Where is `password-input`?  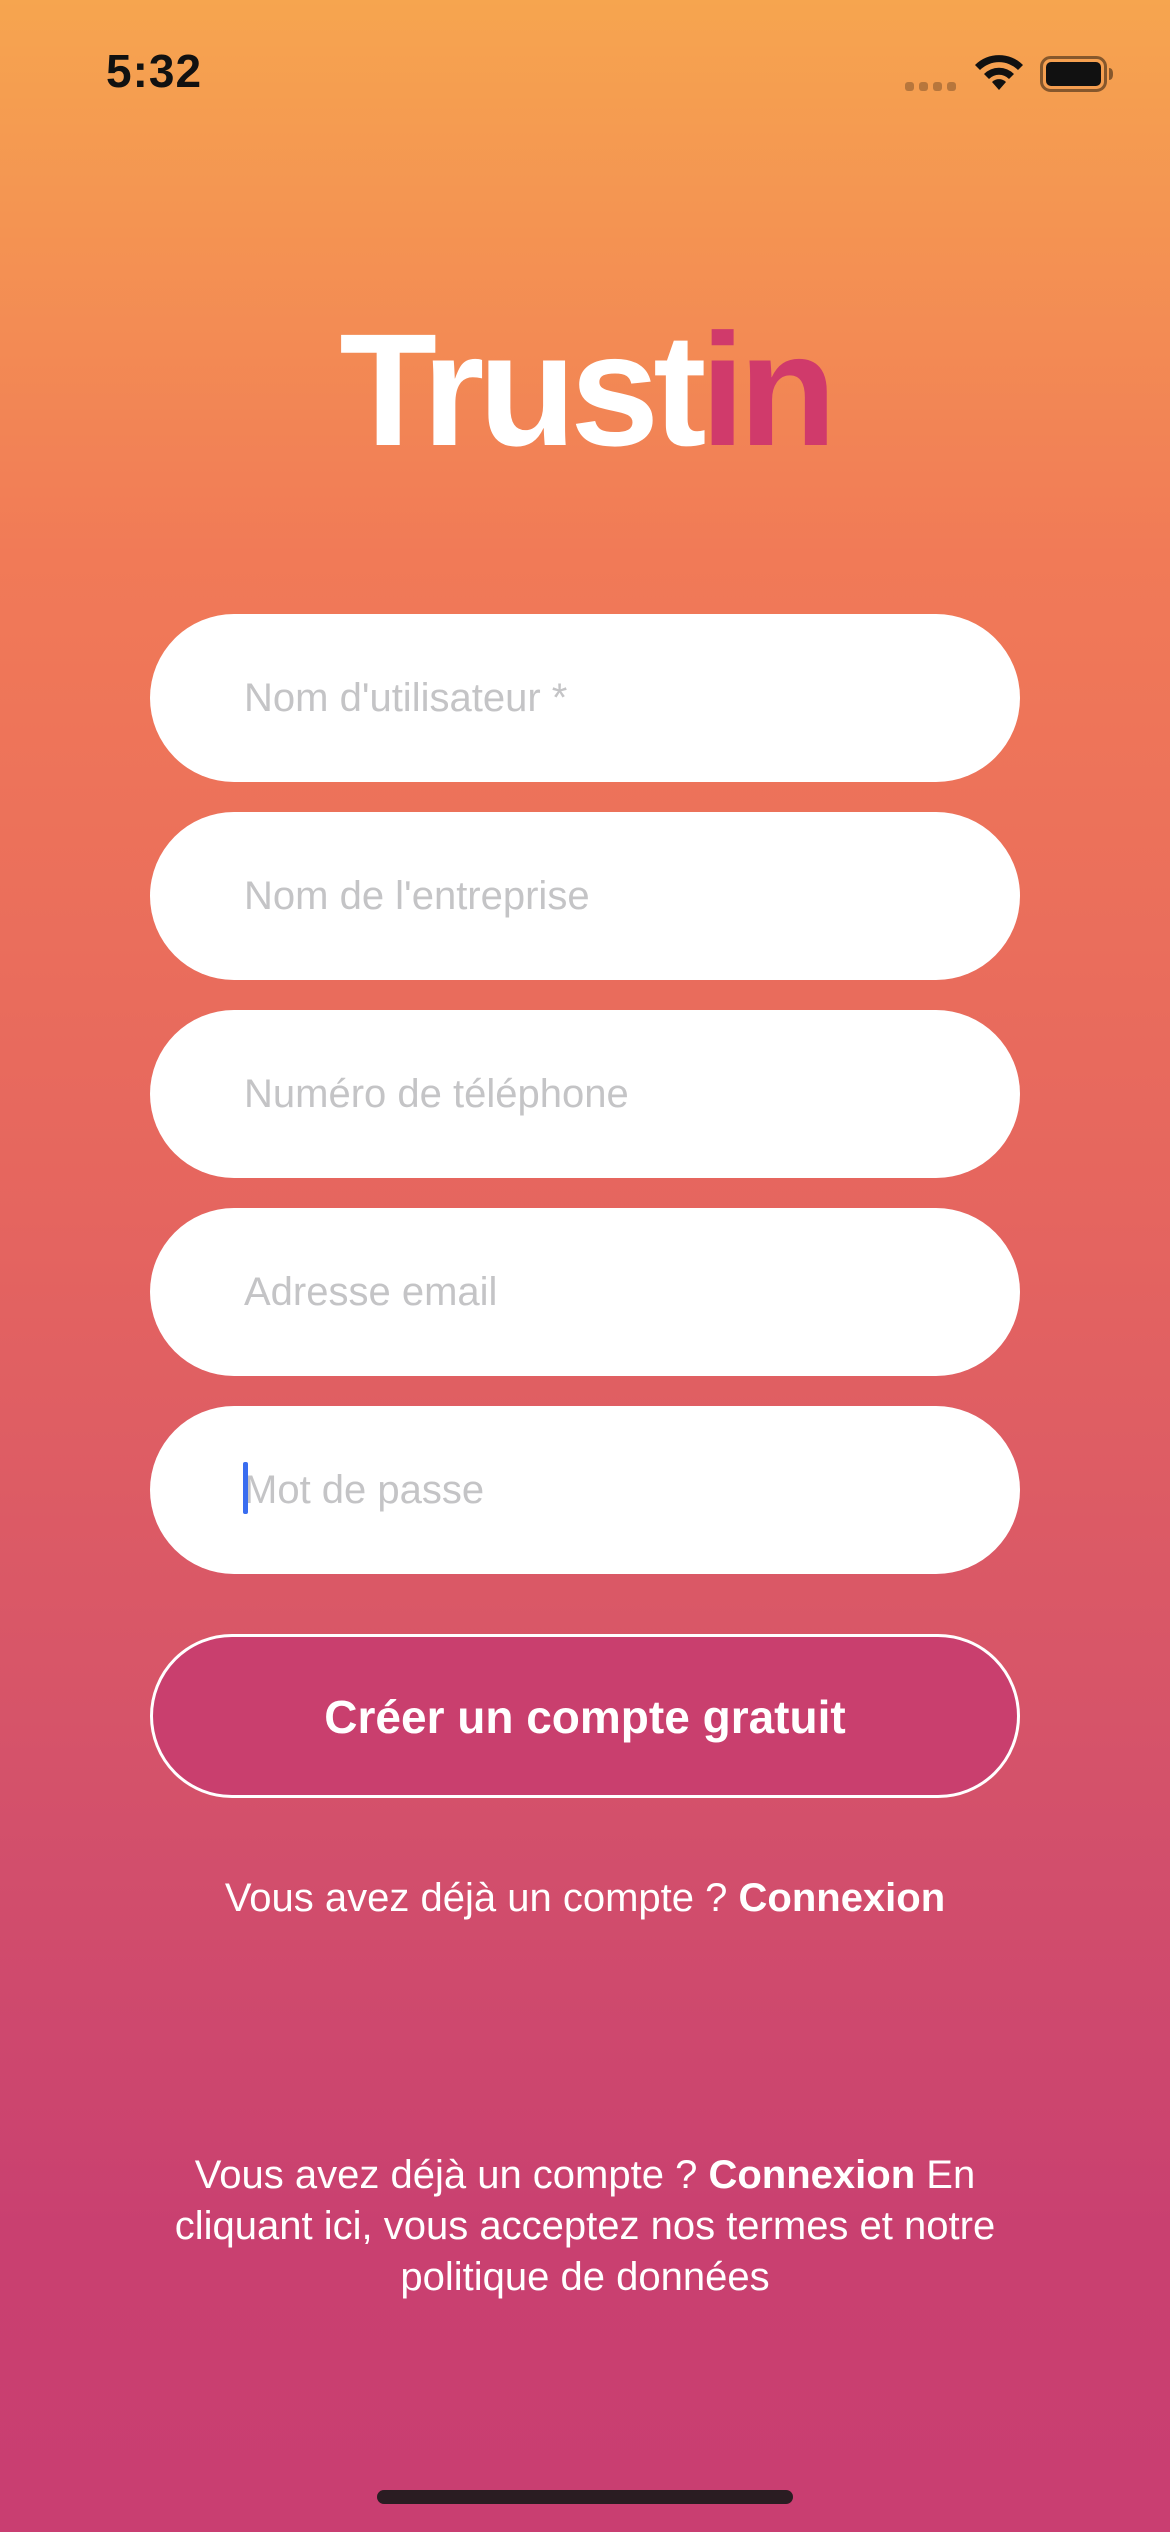
password-input is located at coordinates (604, 1490).